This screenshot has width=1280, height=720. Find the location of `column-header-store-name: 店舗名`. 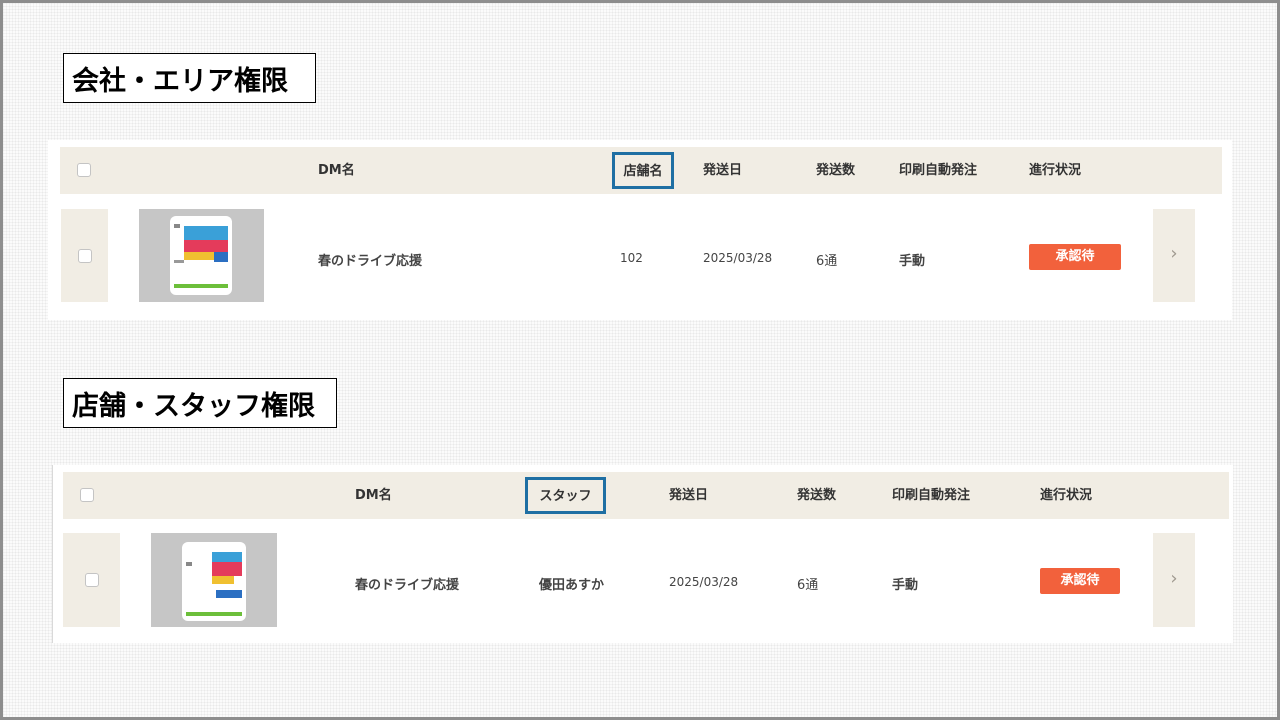

column-header-store-name: 店舗名 is located at coordinates (643, 170).